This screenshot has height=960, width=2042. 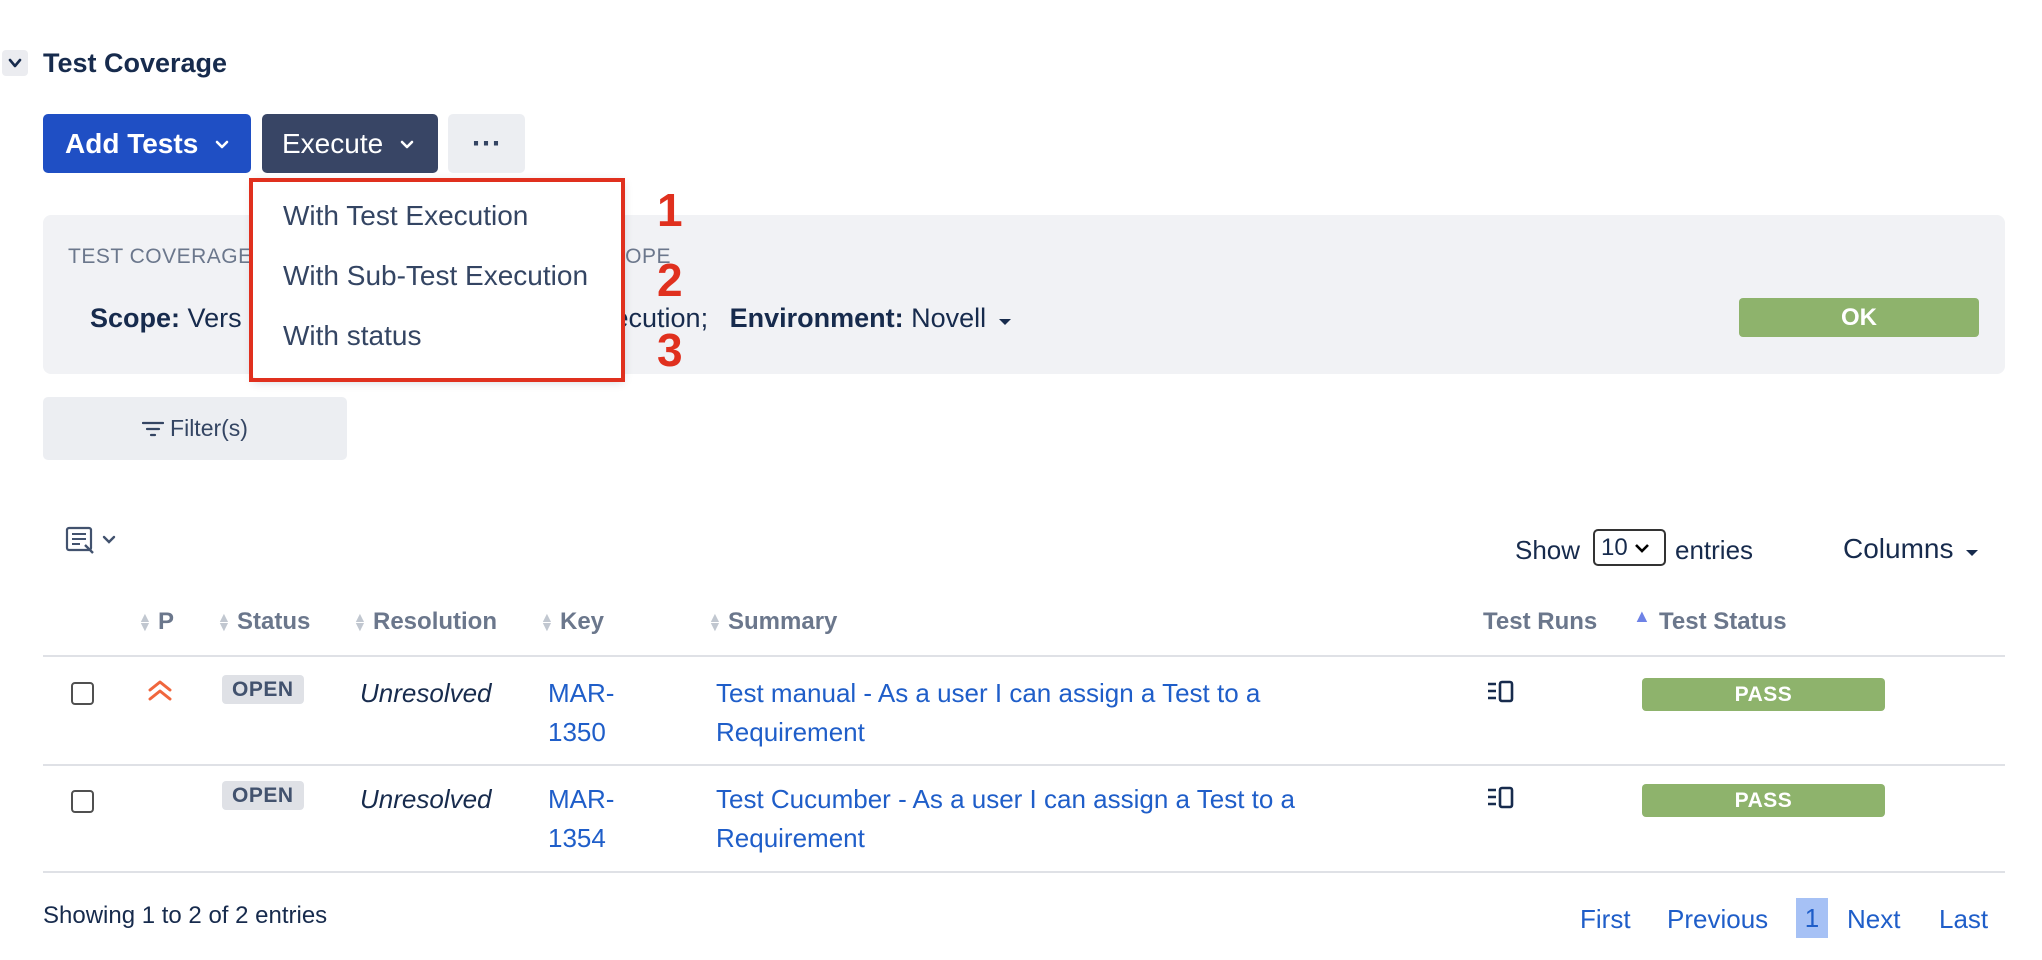 I want to click on ellipsis-icon: ⋯, so click(x=486, y=143).